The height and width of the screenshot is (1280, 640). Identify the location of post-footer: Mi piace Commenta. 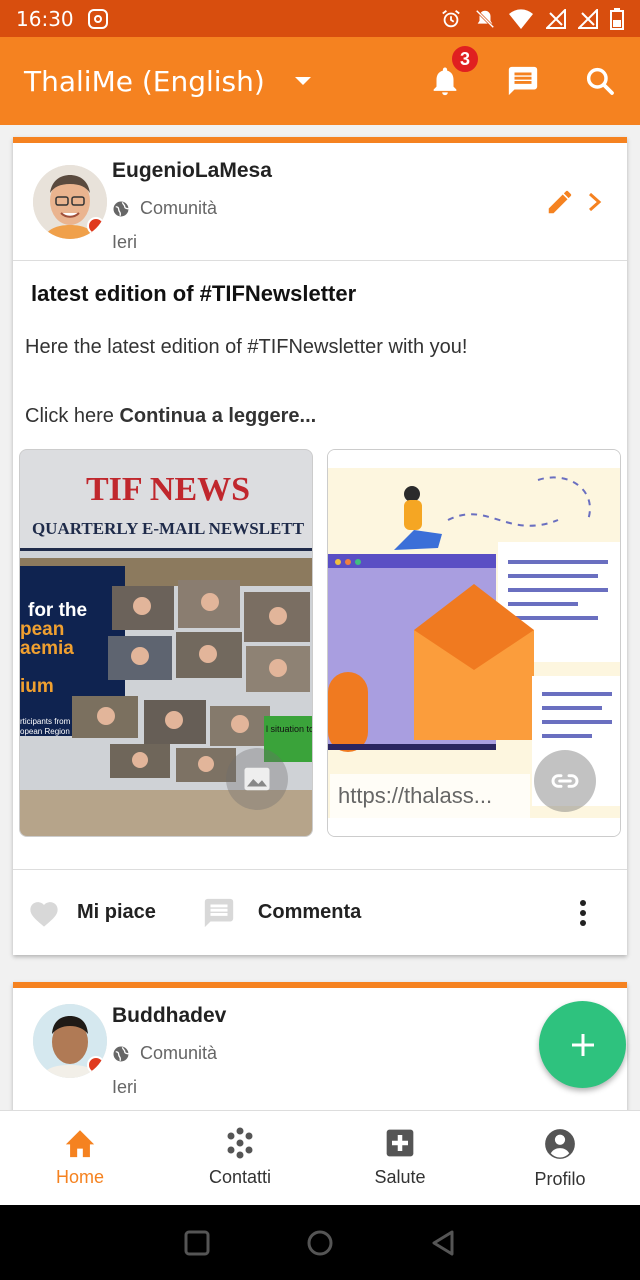
(320, 912).